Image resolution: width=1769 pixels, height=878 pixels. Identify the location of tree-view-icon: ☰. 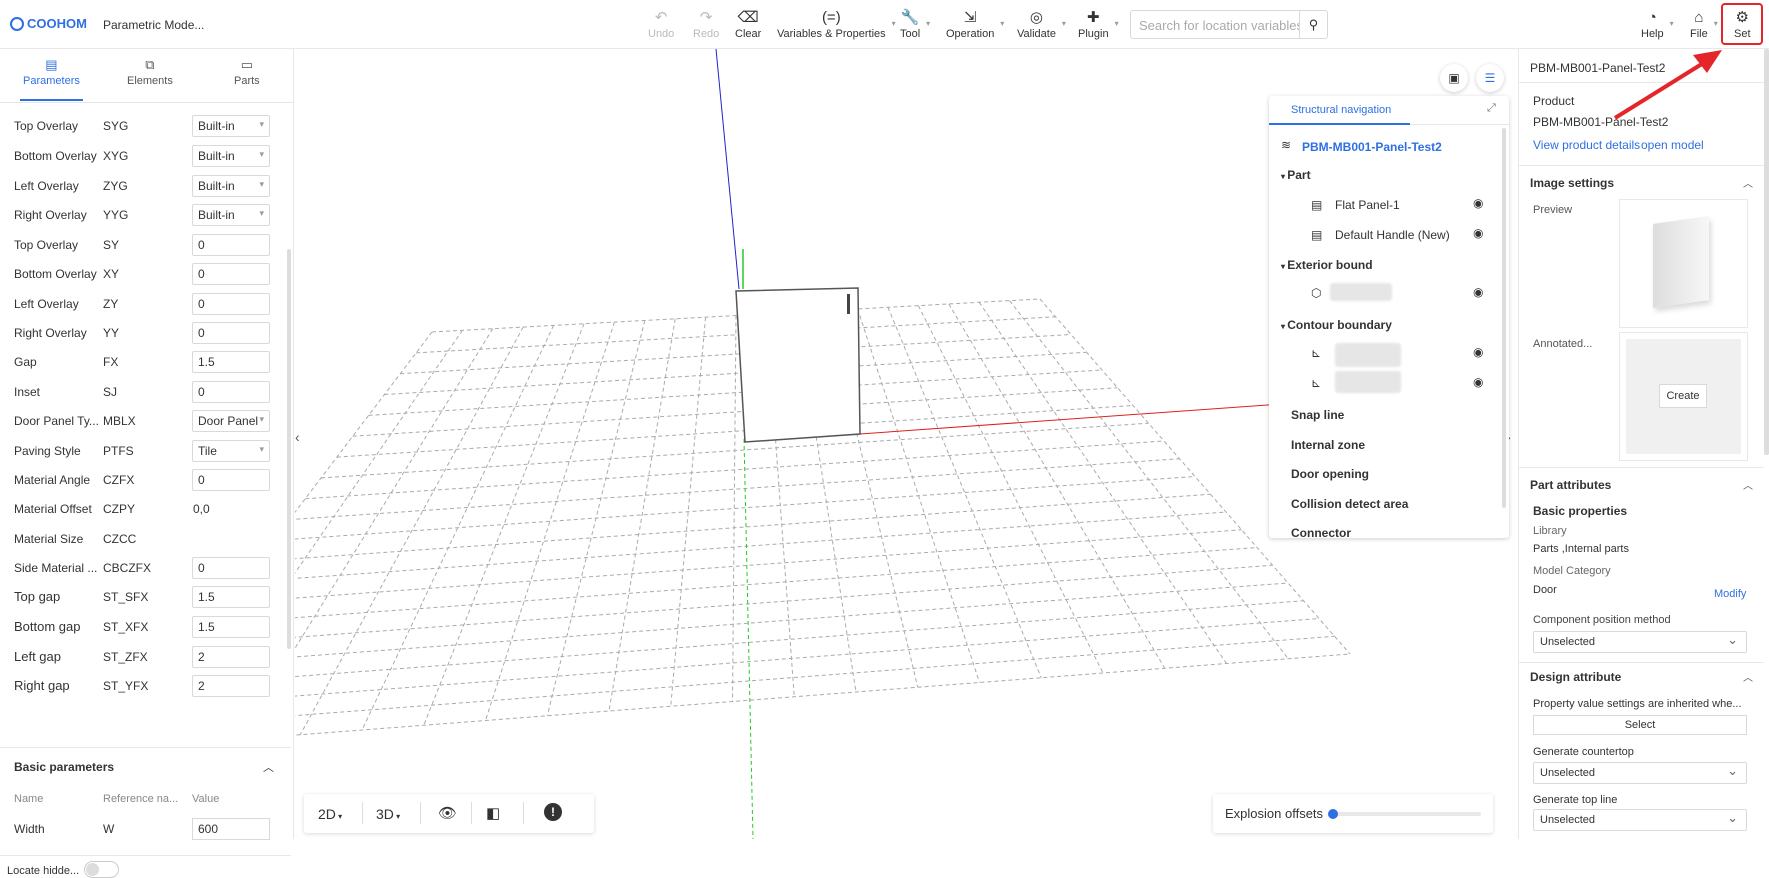
(1490, 78).